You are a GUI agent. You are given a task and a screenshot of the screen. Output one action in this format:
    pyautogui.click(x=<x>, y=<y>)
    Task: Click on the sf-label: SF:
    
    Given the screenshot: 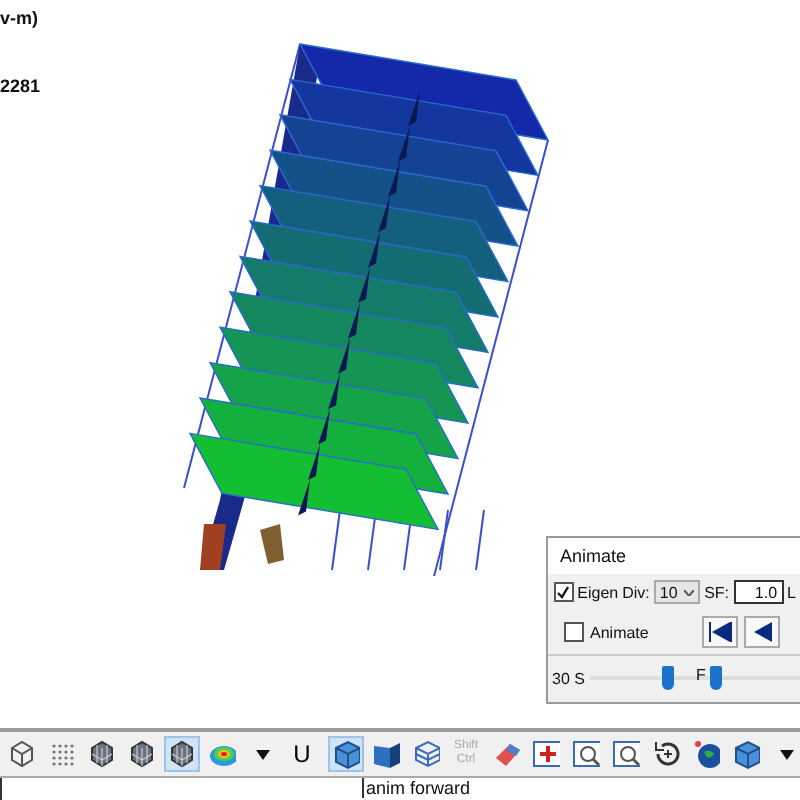 What is the action you would take?
    pyautogui.click(x=717, y=592)
    